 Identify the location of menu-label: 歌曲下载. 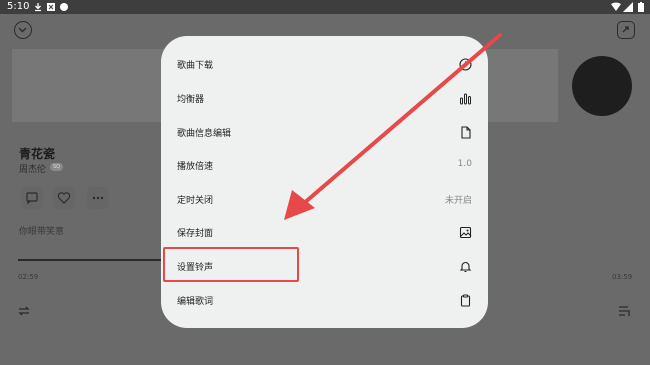
(195, 66).